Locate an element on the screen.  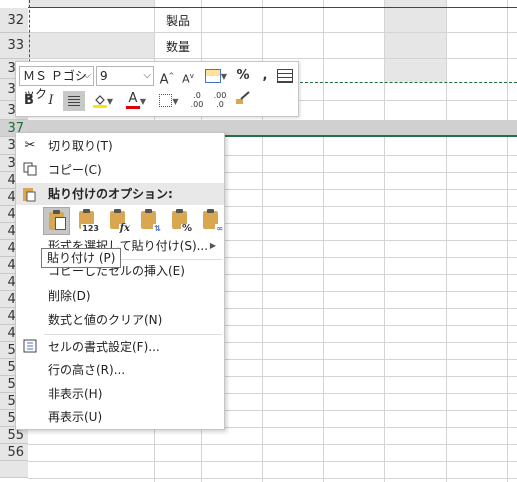
cell-style-button: ▼ is located at coordinates (216, 76).